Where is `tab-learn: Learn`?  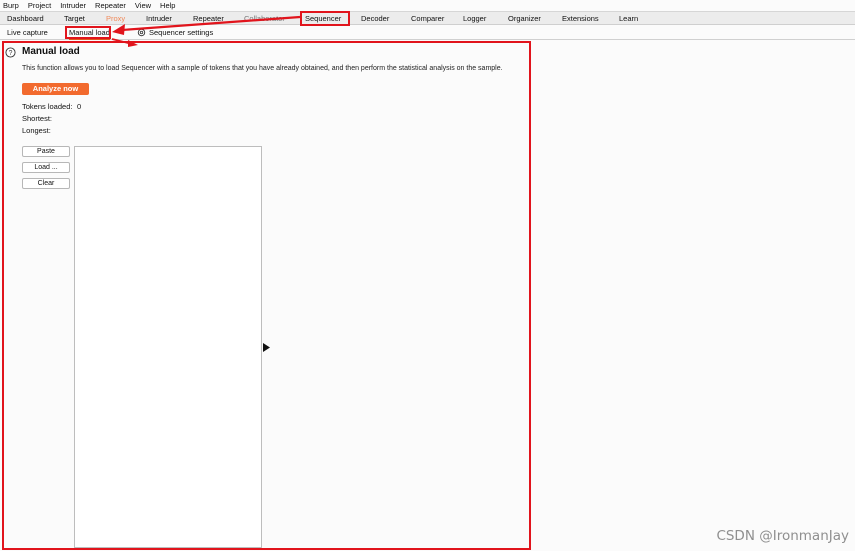 tab-learn: Learn is located at coordinates (628, 18).